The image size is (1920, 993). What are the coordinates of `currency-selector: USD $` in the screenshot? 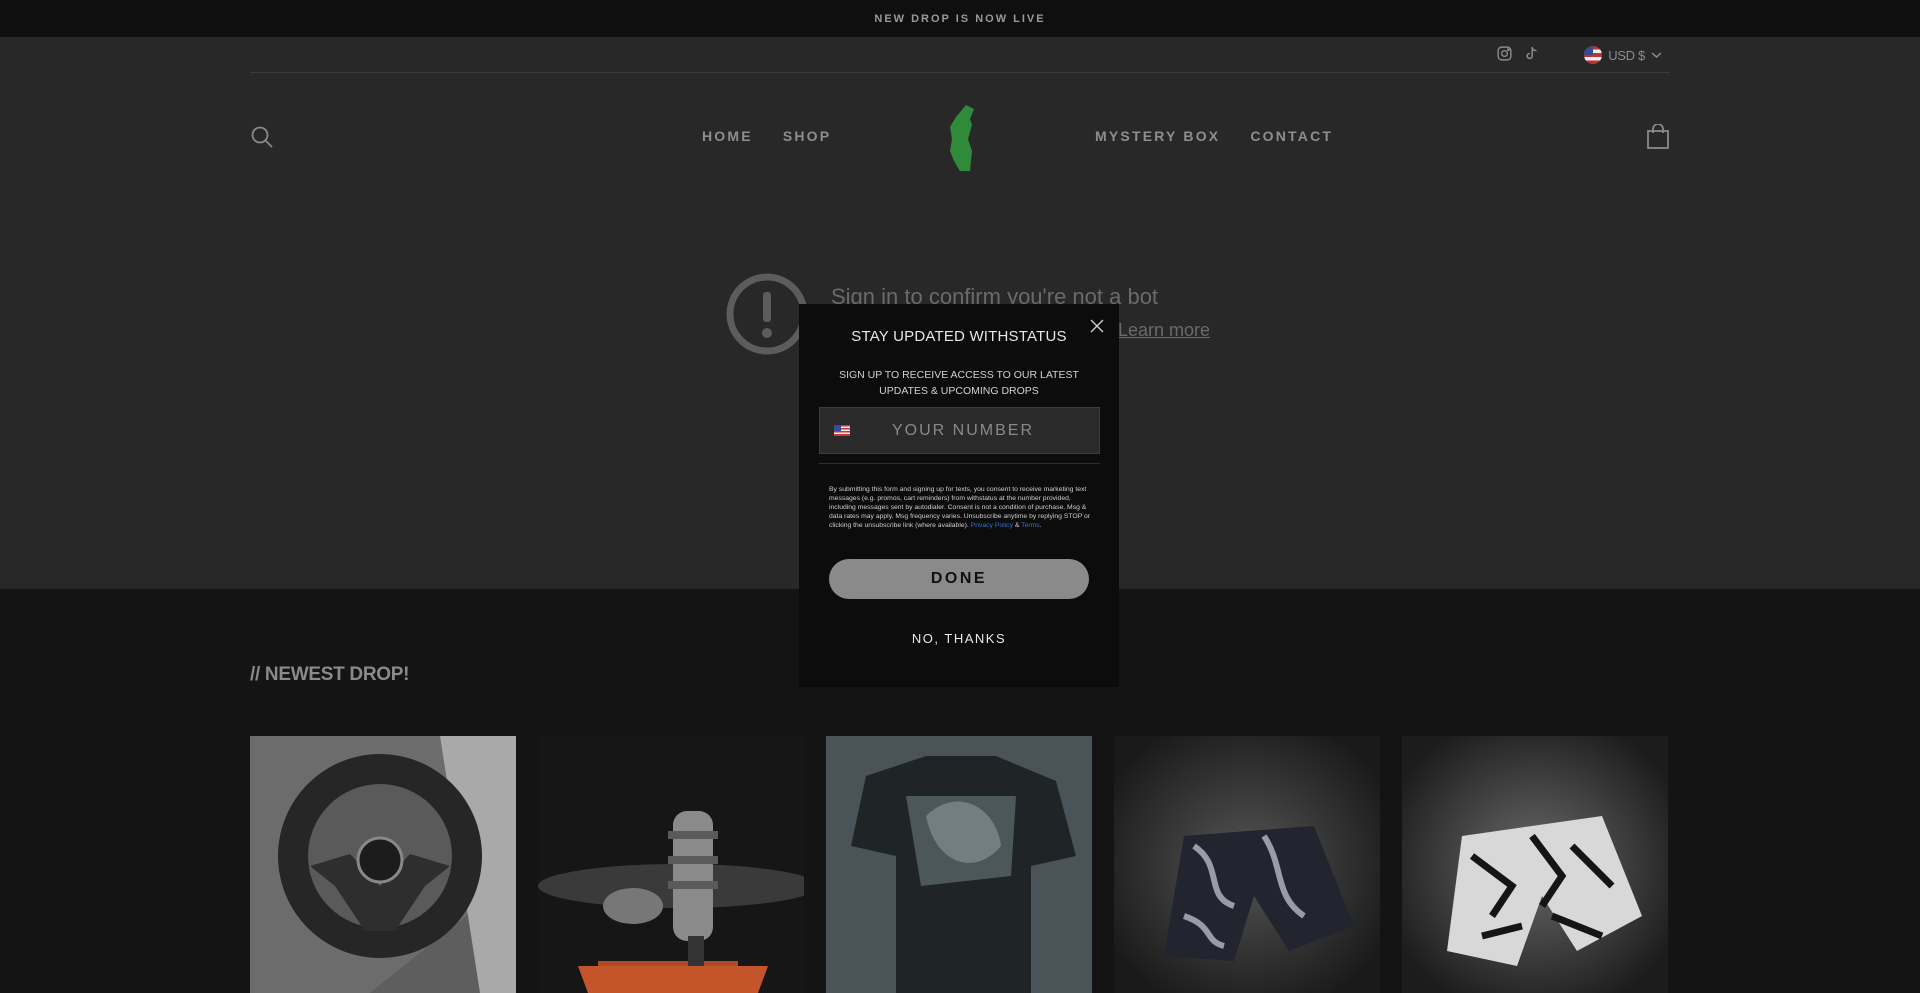 It's located at (1623, 55).